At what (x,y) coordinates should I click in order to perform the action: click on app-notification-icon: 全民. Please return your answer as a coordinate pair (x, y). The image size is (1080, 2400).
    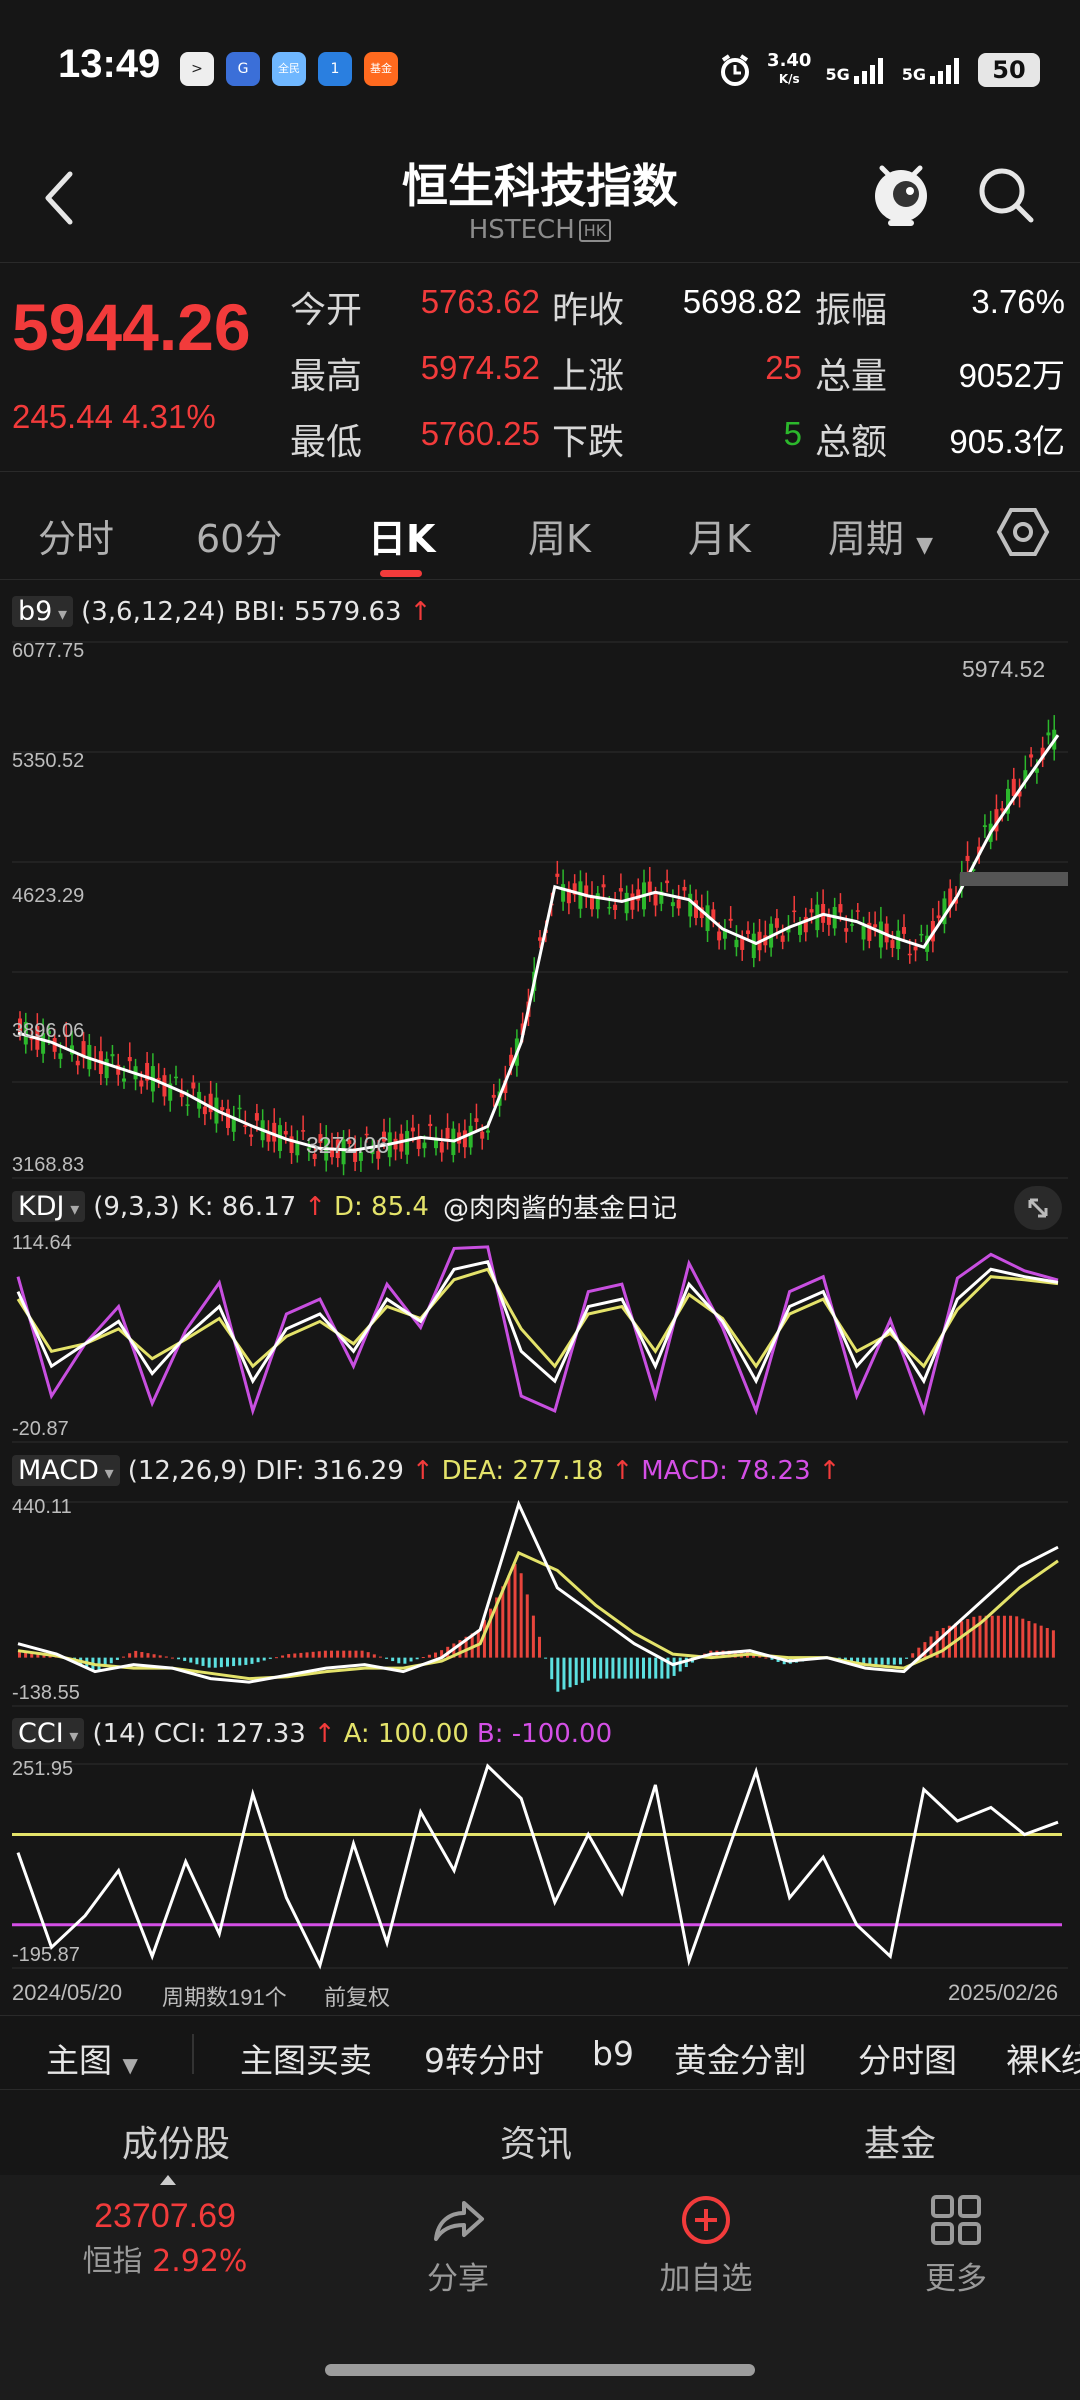
    Looking at the image, I should click on (289, 69).